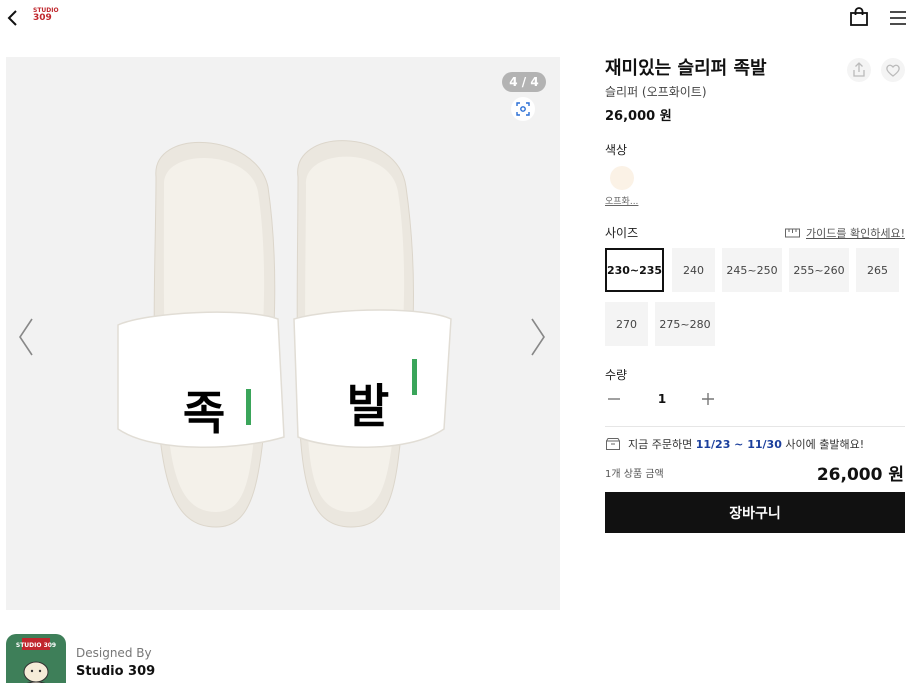  What do you see at coordinates (819, 270) in the screenshot?
I see `size-option: 255~260` at bounding box center [819, 270].